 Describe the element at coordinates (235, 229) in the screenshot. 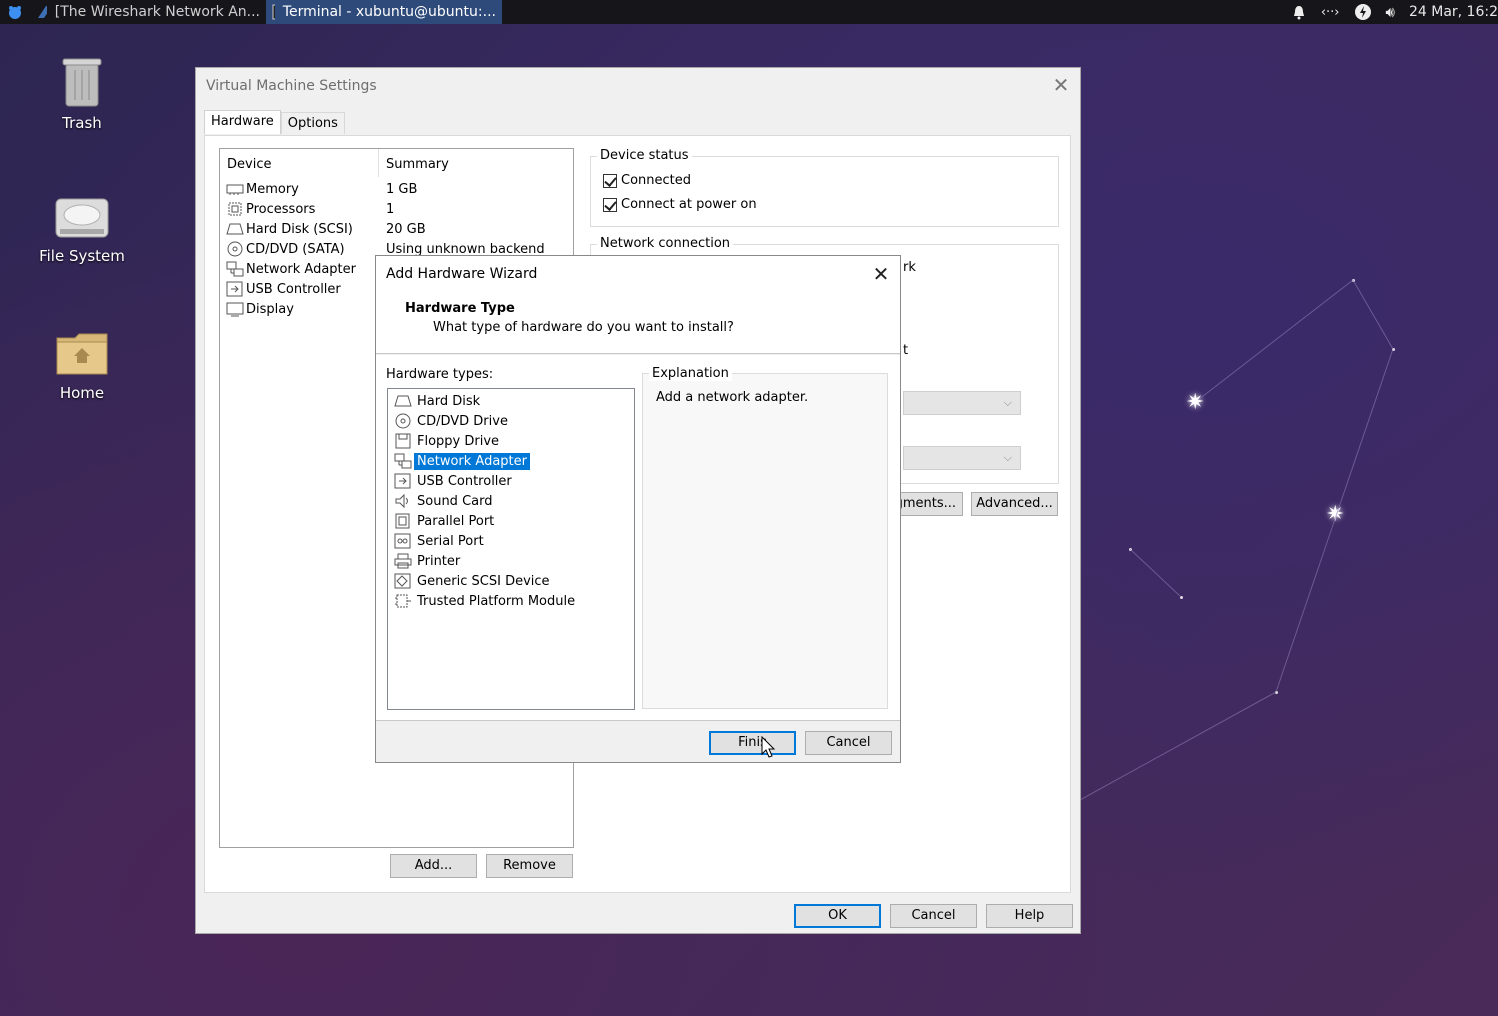

I see `hard-disk-icon` at that location.